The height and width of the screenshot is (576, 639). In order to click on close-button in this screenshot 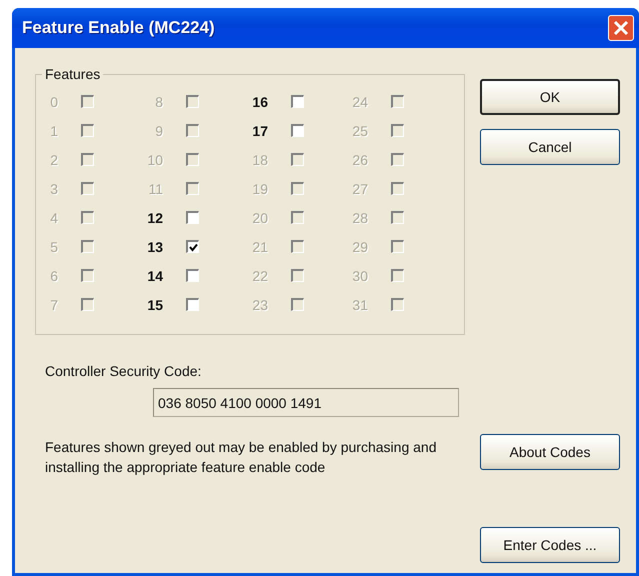, I will do `click(621, 28)`.